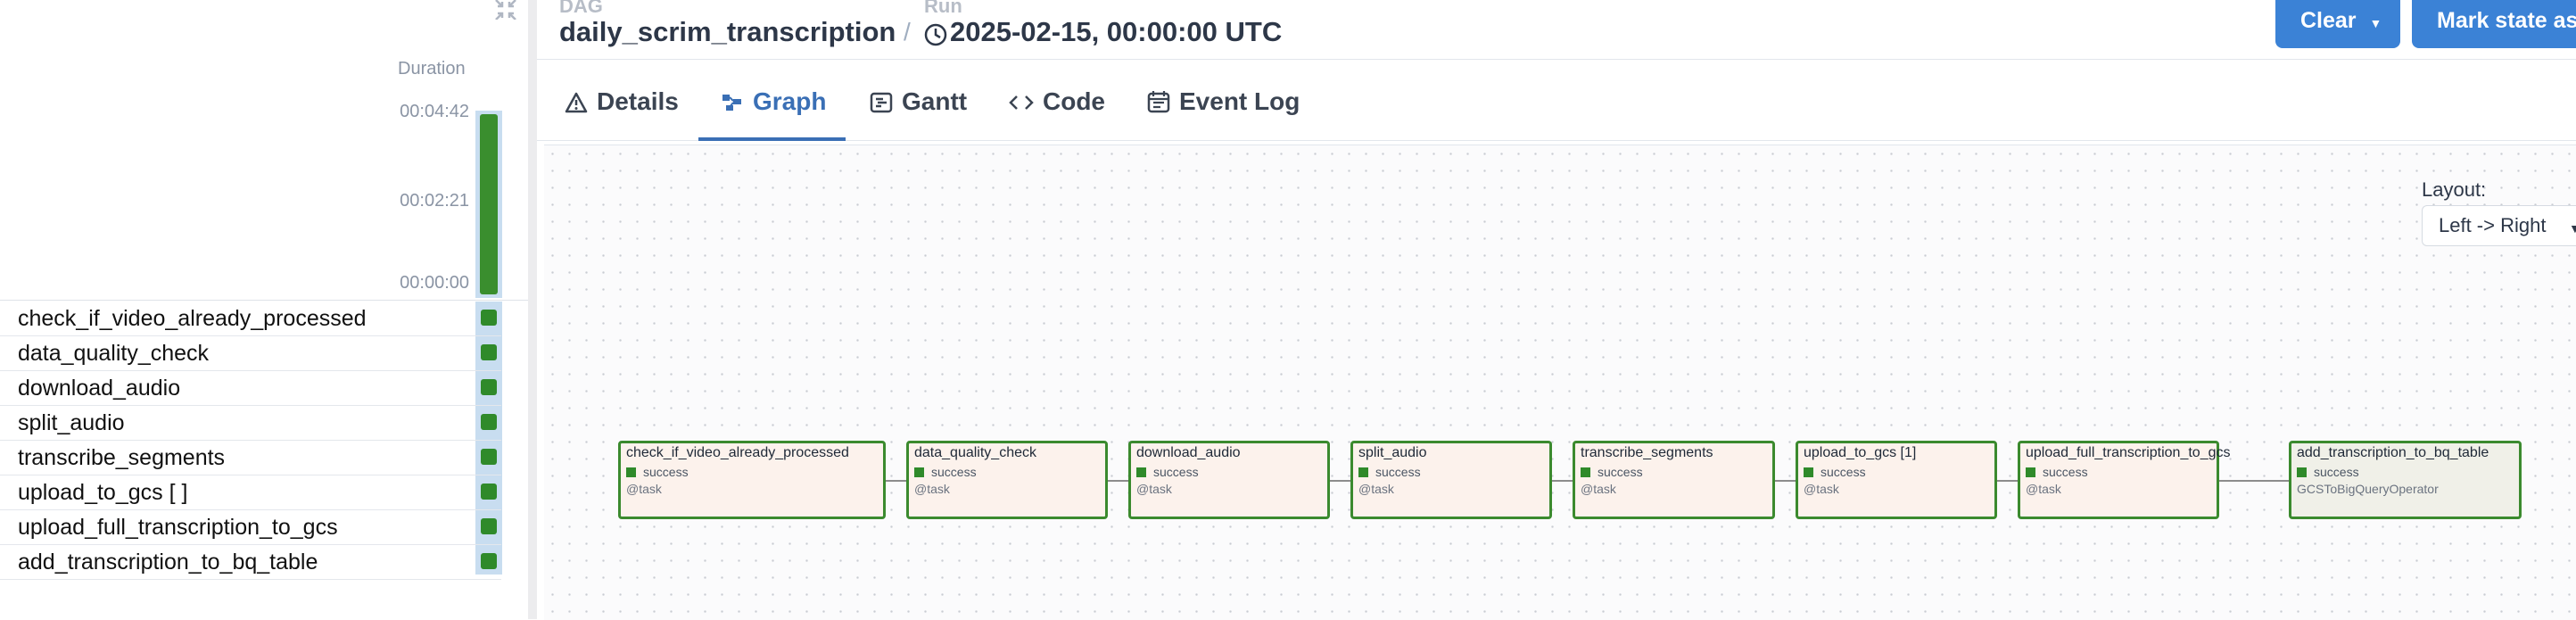  What do you see at coordinates (168, 562) in the screenshot?
I see `task-name: add_transcription_to_bq_table` at bounding box center [168, 562].